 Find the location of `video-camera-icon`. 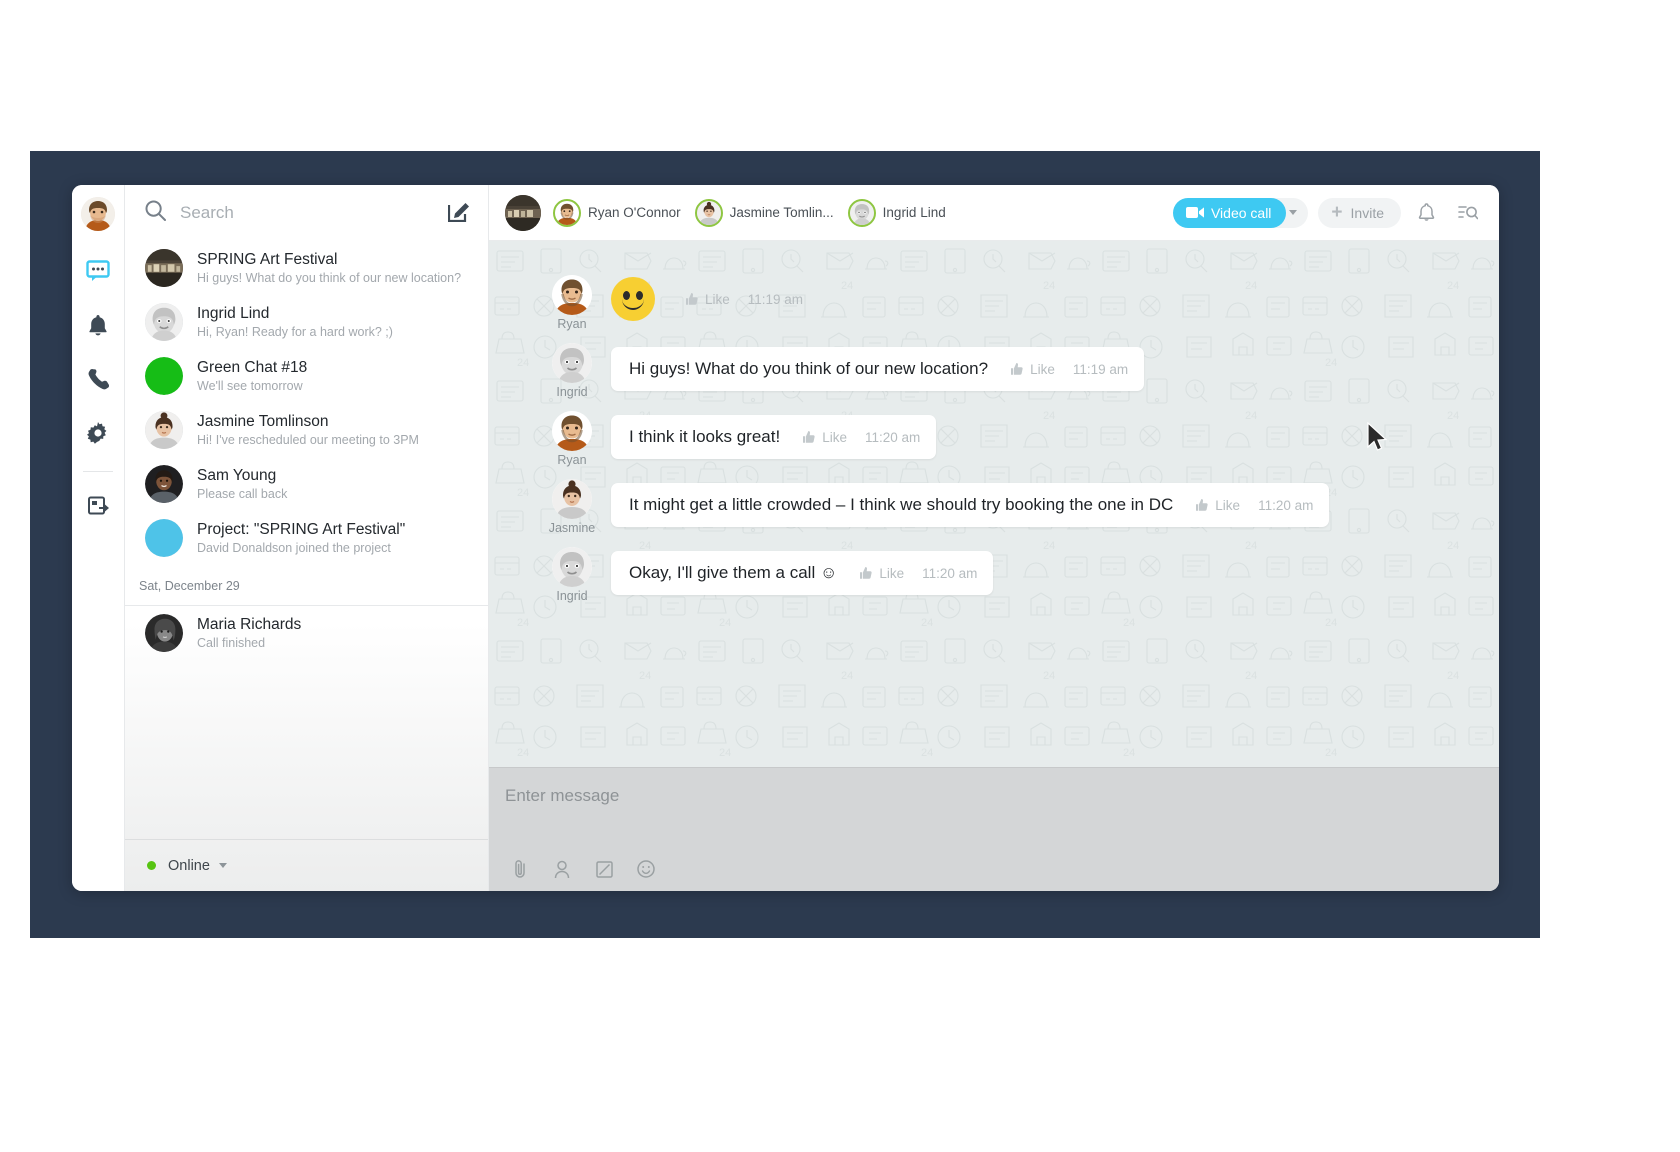

video-camera-icon is located at coordinates (1194, 212).